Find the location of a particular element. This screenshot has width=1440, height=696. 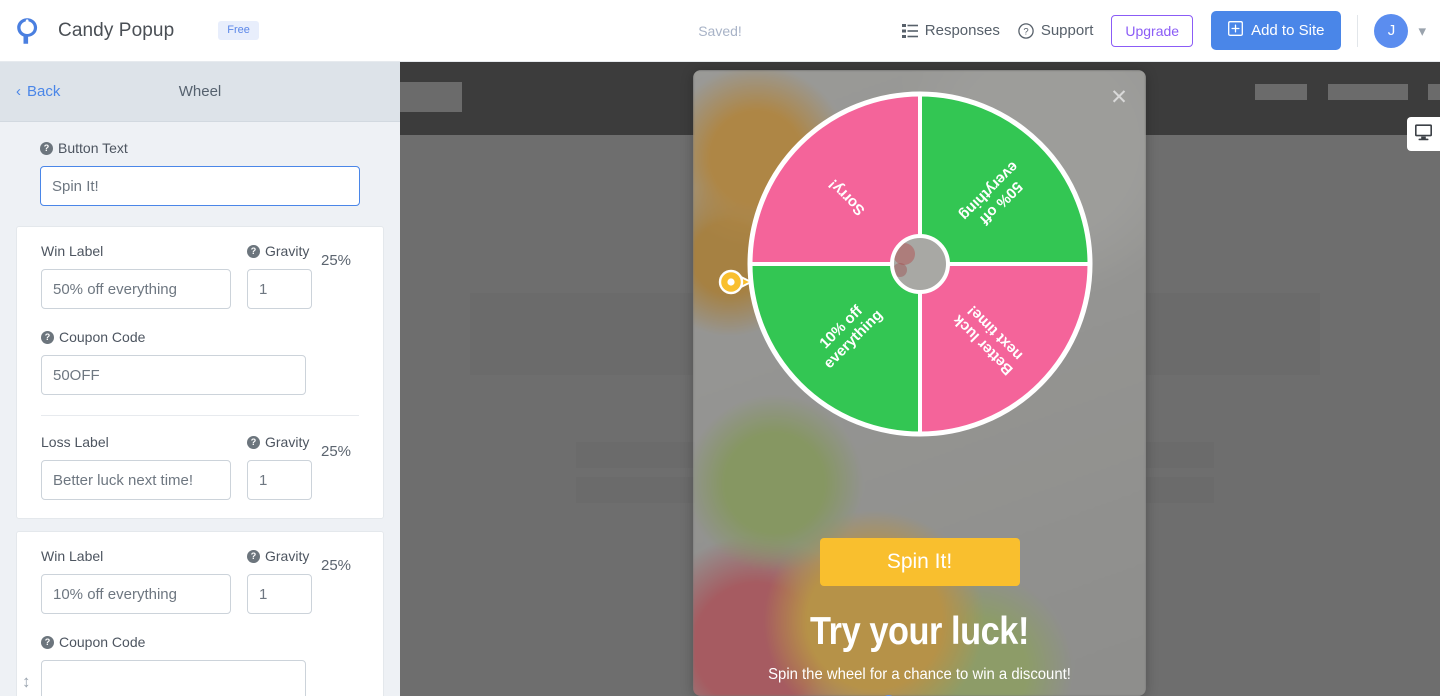

brand-block: Candy Popup Free is located at coordinates (129, 31).